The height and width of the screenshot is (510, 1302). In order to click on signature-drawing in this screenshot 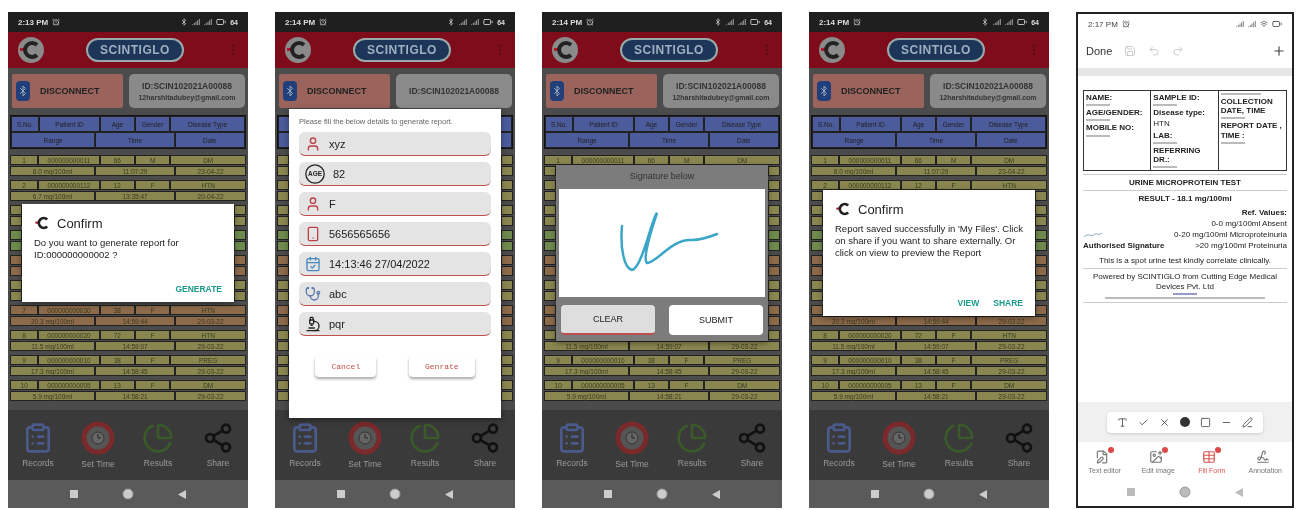, I will do `click(1093, 235)`.